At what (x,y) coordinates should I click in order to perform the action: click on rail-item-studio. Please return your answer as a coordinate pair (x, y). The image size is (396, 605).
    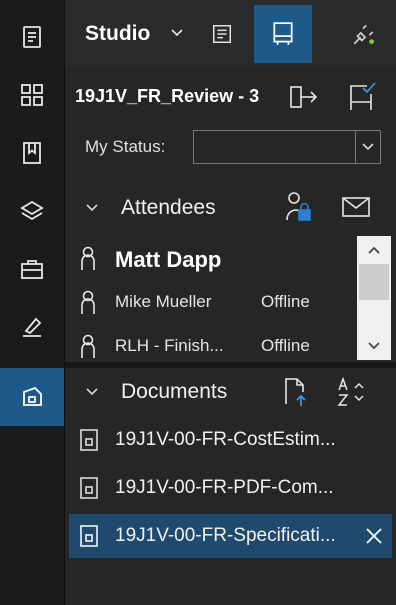
    Looking at the image, I should click on (32, 397).